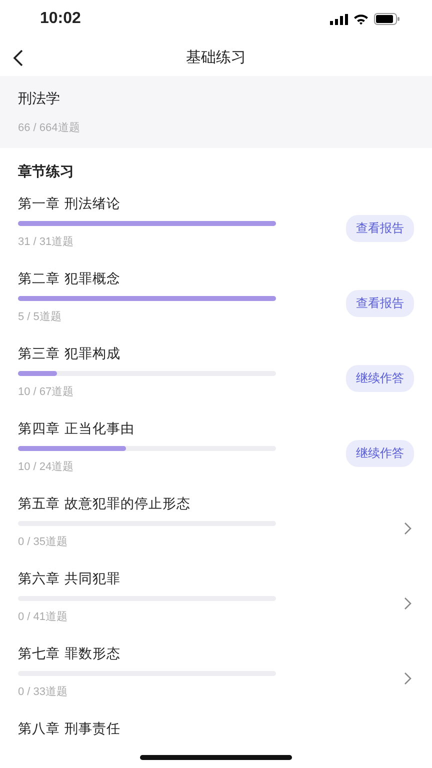 The height and width of the screenshot is (768, 432). What do you see at coordinates (46, 467) in the screenshot?
I see `chapter-count: 10 / 24道题` at bounding box center [46, 467].